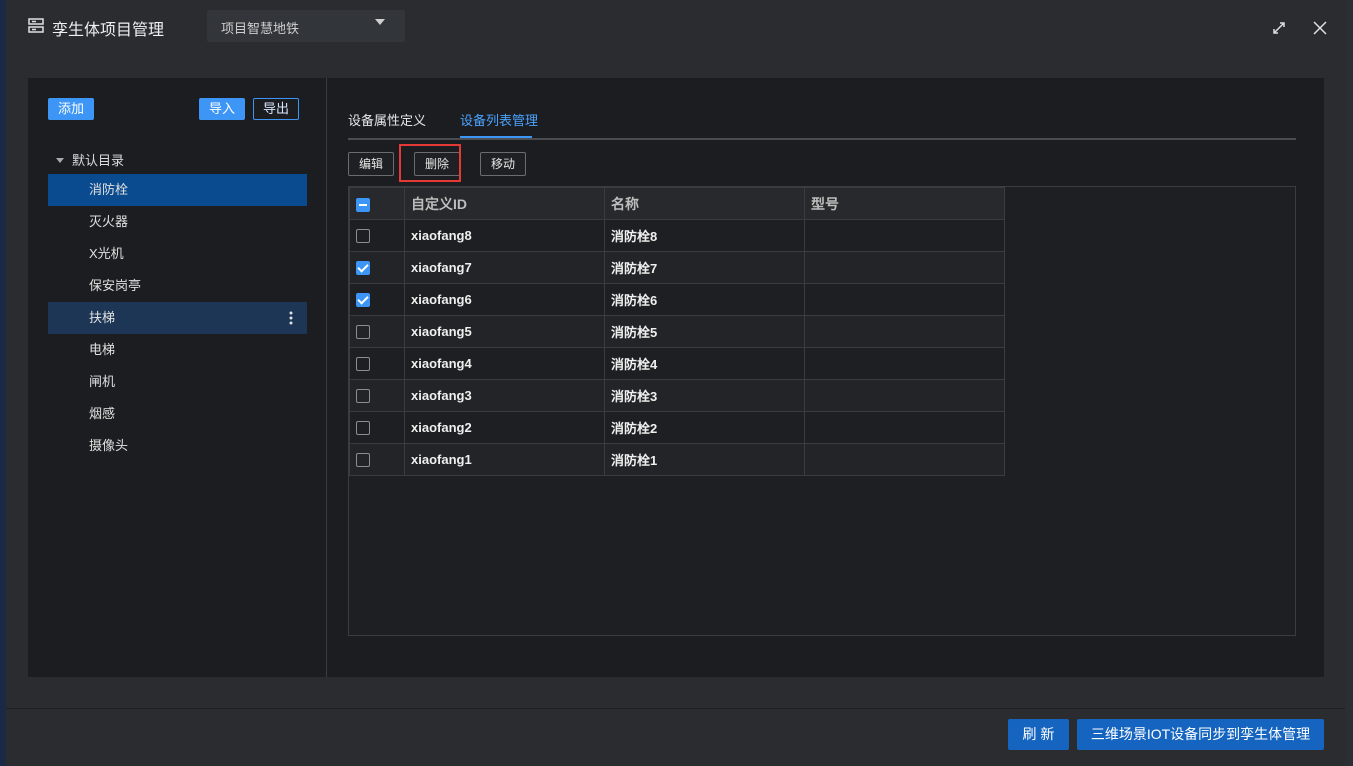 This screenshot has height=766, width=1353. What do you see at coordinates (71, 109) in the screenshot?
I see `add-button: 添加` at bounding box center [71, 109].